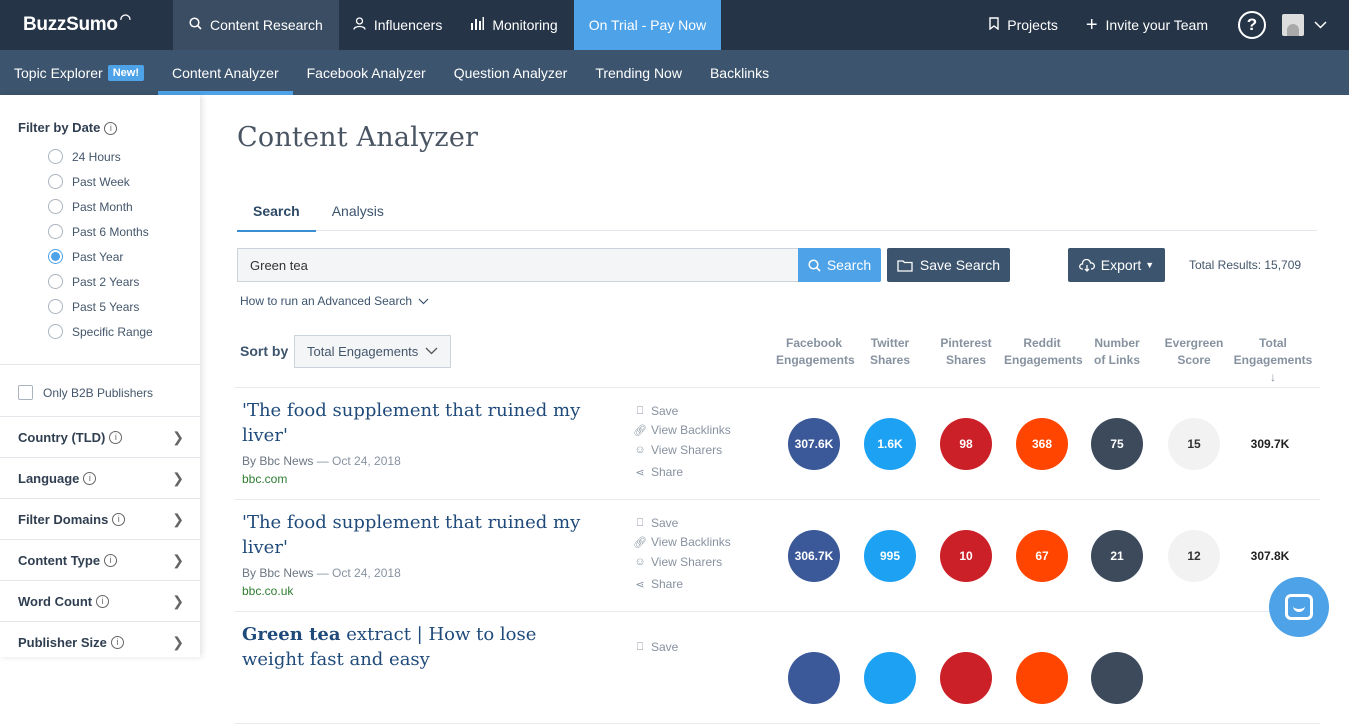 The image size is (1349, 724). What do you see at coordinates (1293, 25) in the screenshot?
I see `avatar` at bounding box center [1293, 25].